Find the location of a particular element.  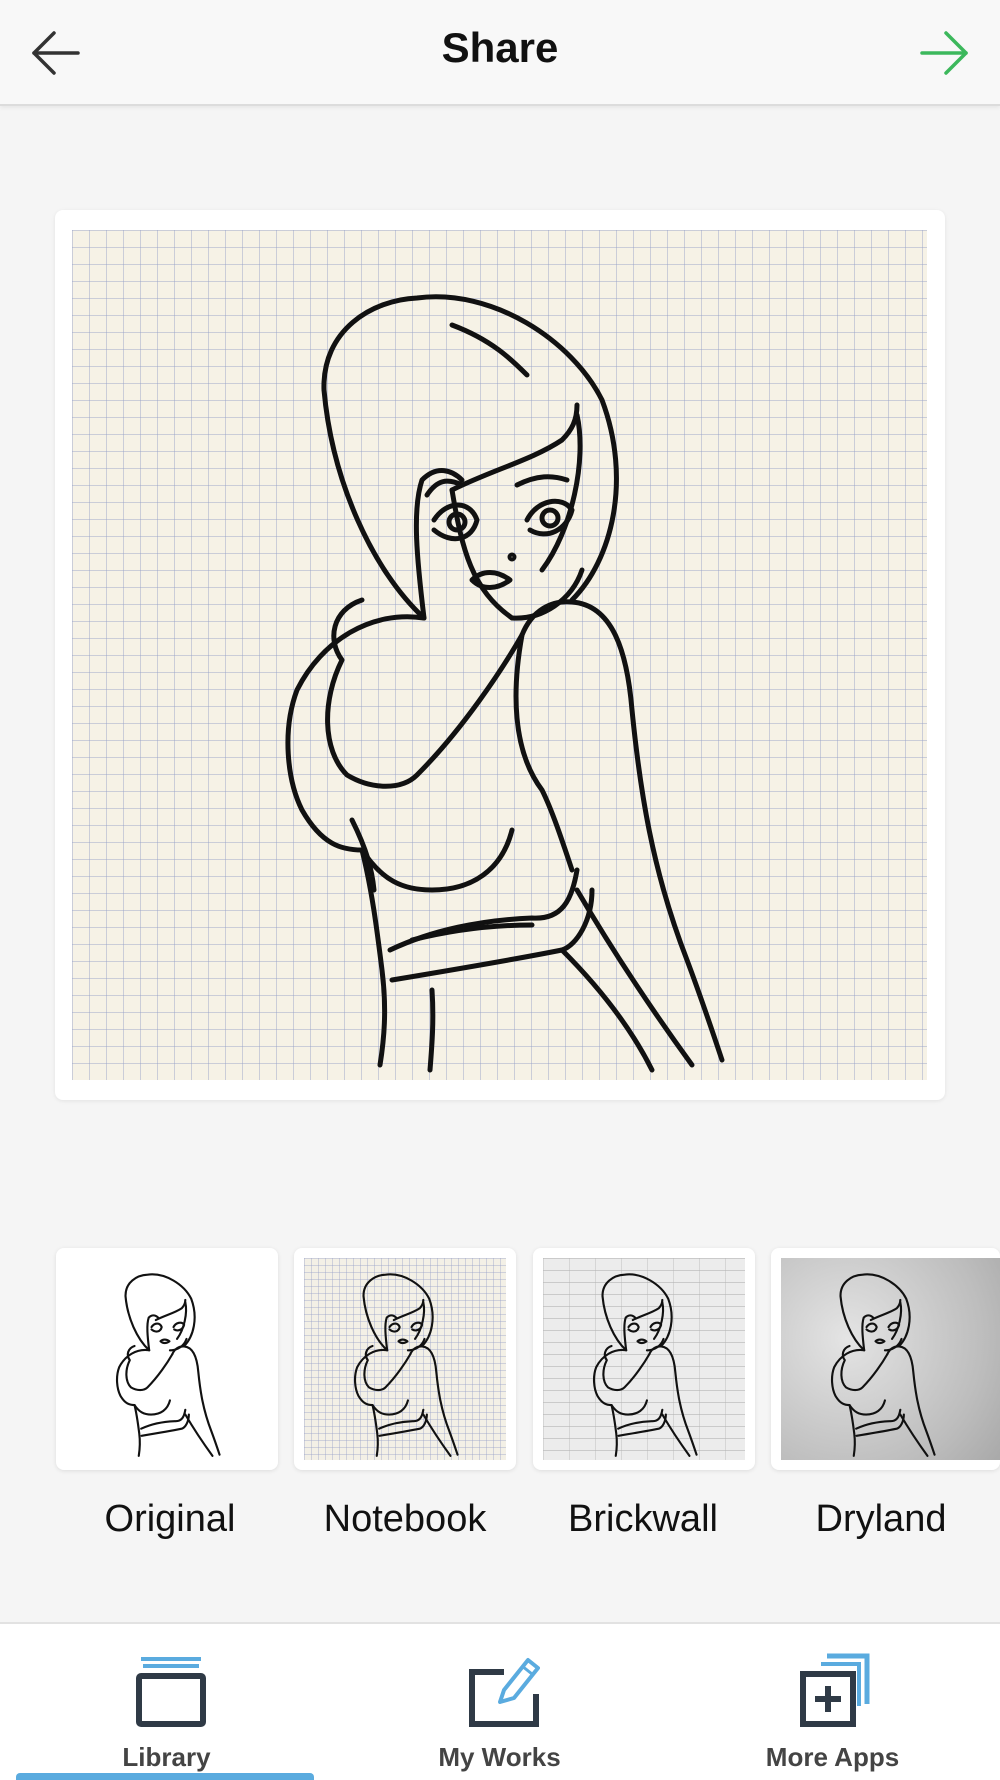

filter-notebook is located at coordinates (405, 1359).